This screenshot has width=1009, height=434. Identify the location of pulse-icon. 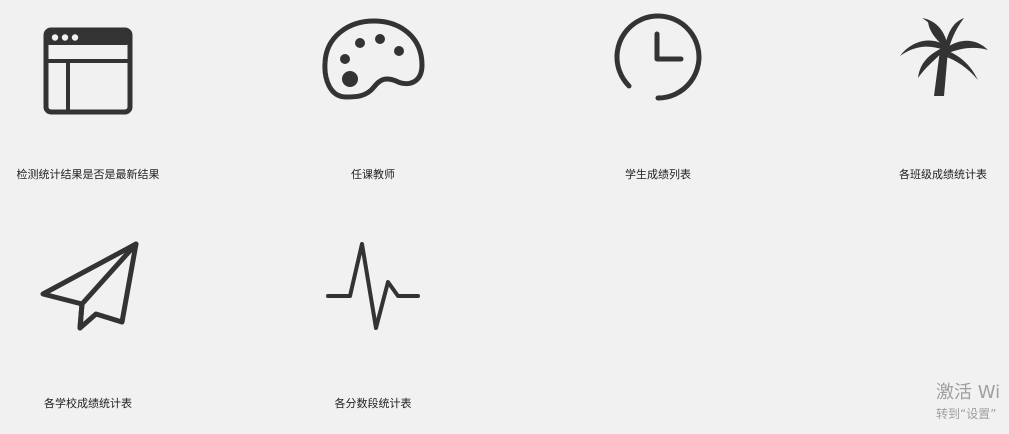
(373, 286).